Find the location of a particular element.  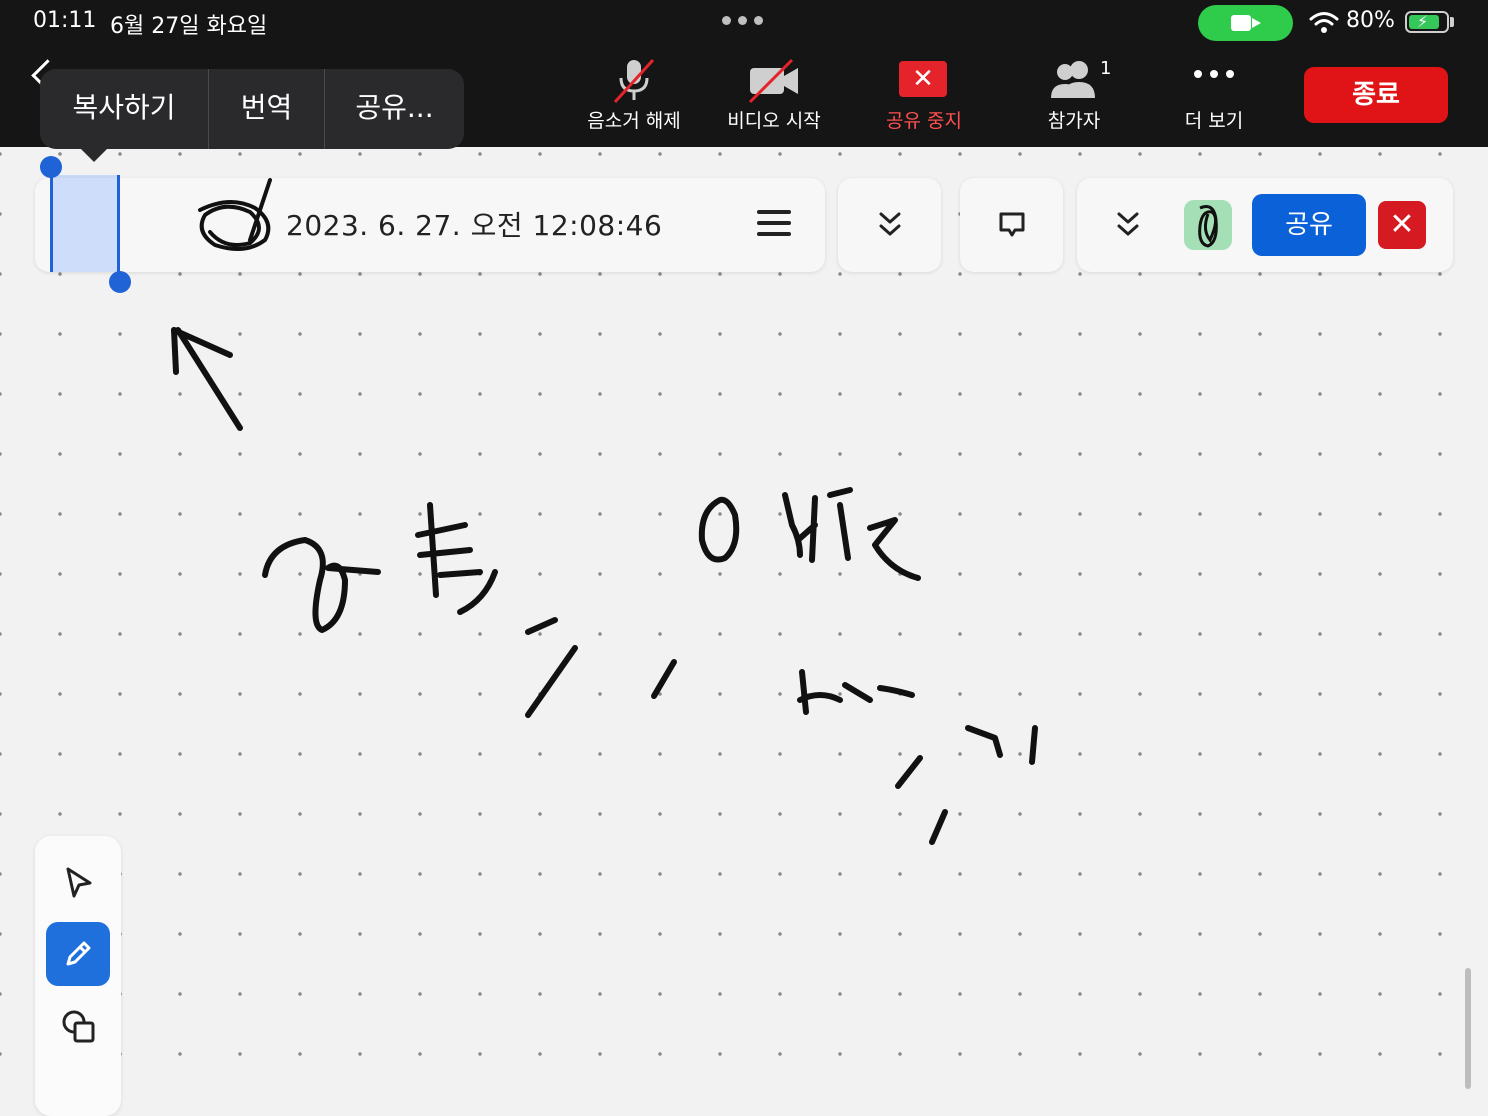

pen-tool is located at coordinates (78, 954).